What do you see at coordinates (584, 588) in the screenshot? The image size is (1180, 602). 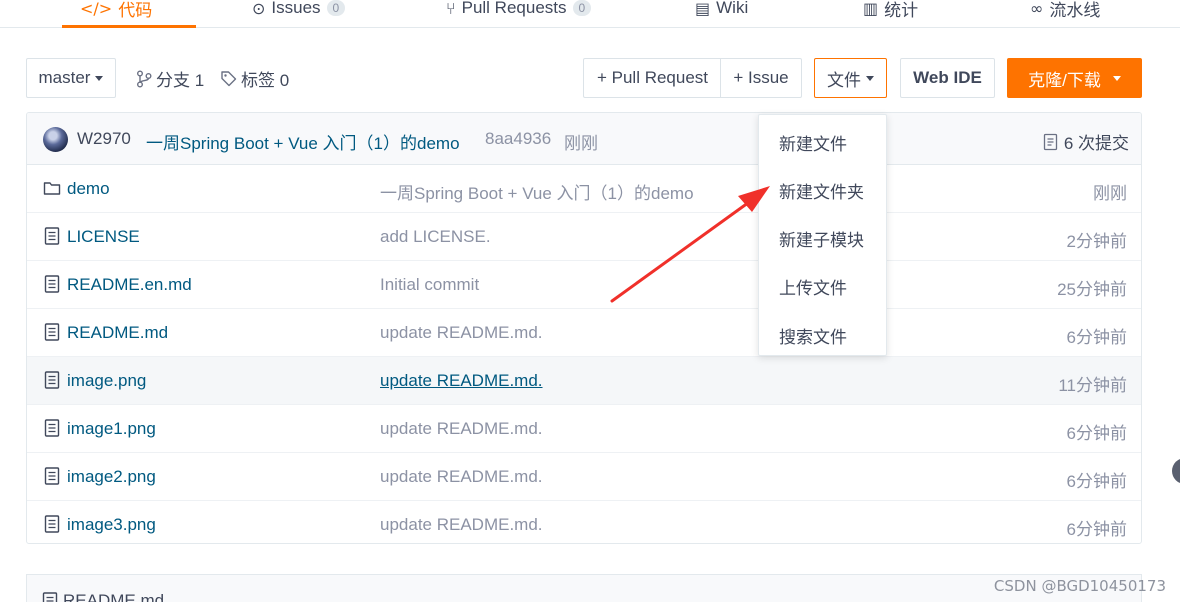 I see `readme-panel: README.md` at bounding box center [584, 588].